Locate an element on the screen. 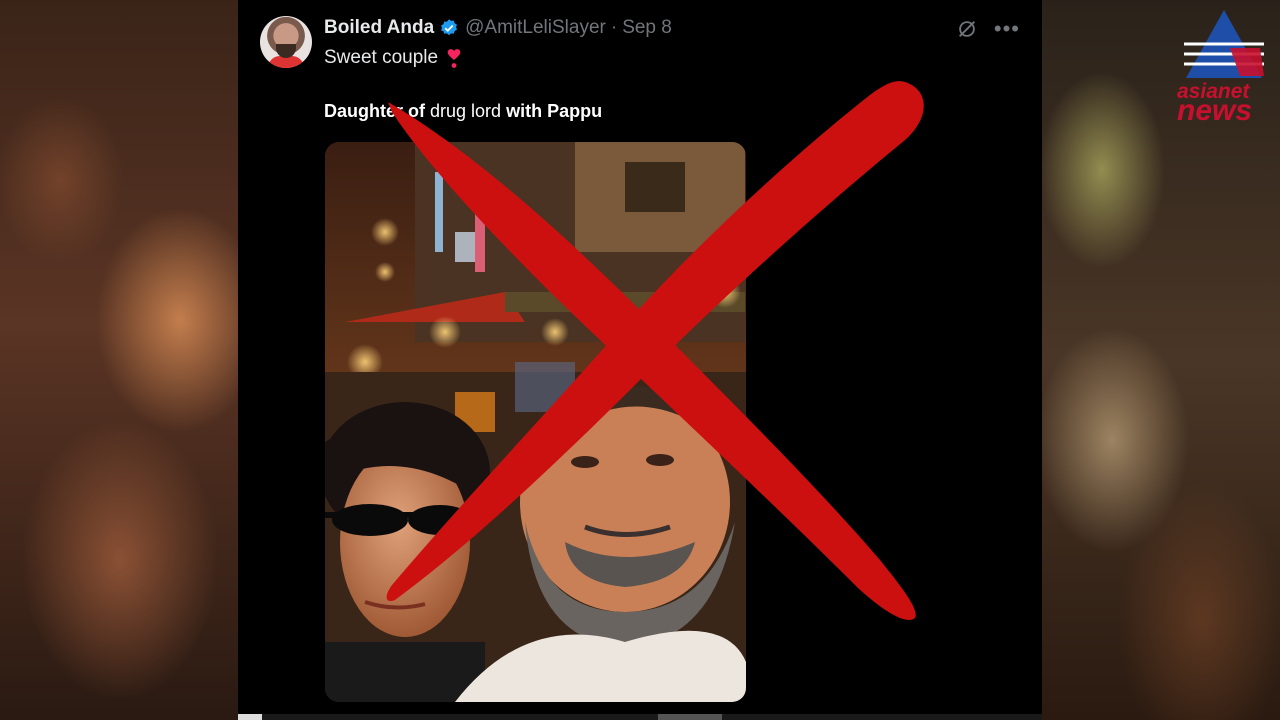 Image resolution: width=1280 pixels, height=720 pixels. tweet-date: Sep 8 is located at coordinates (647, 28).